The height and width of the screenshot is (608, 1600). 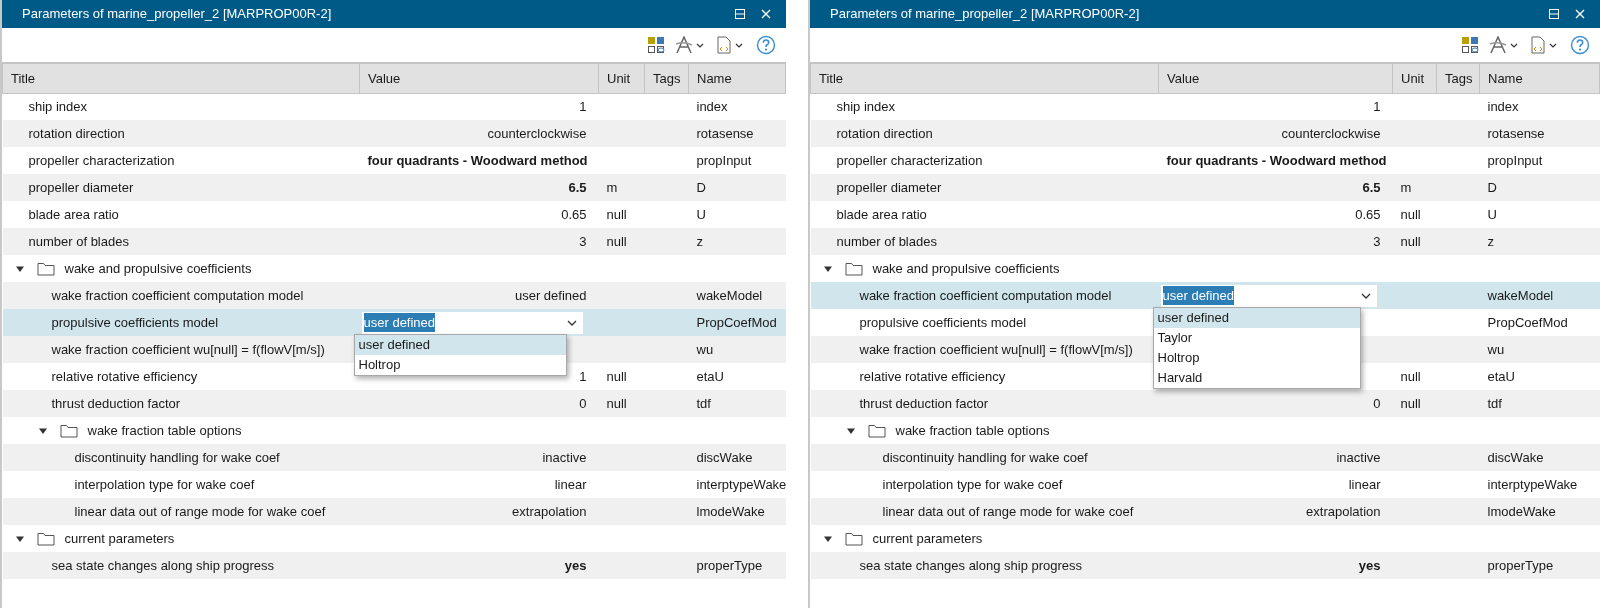 I want to click on table-row: propeller diameter 6.5 m D, so click(x=1205, y=187).